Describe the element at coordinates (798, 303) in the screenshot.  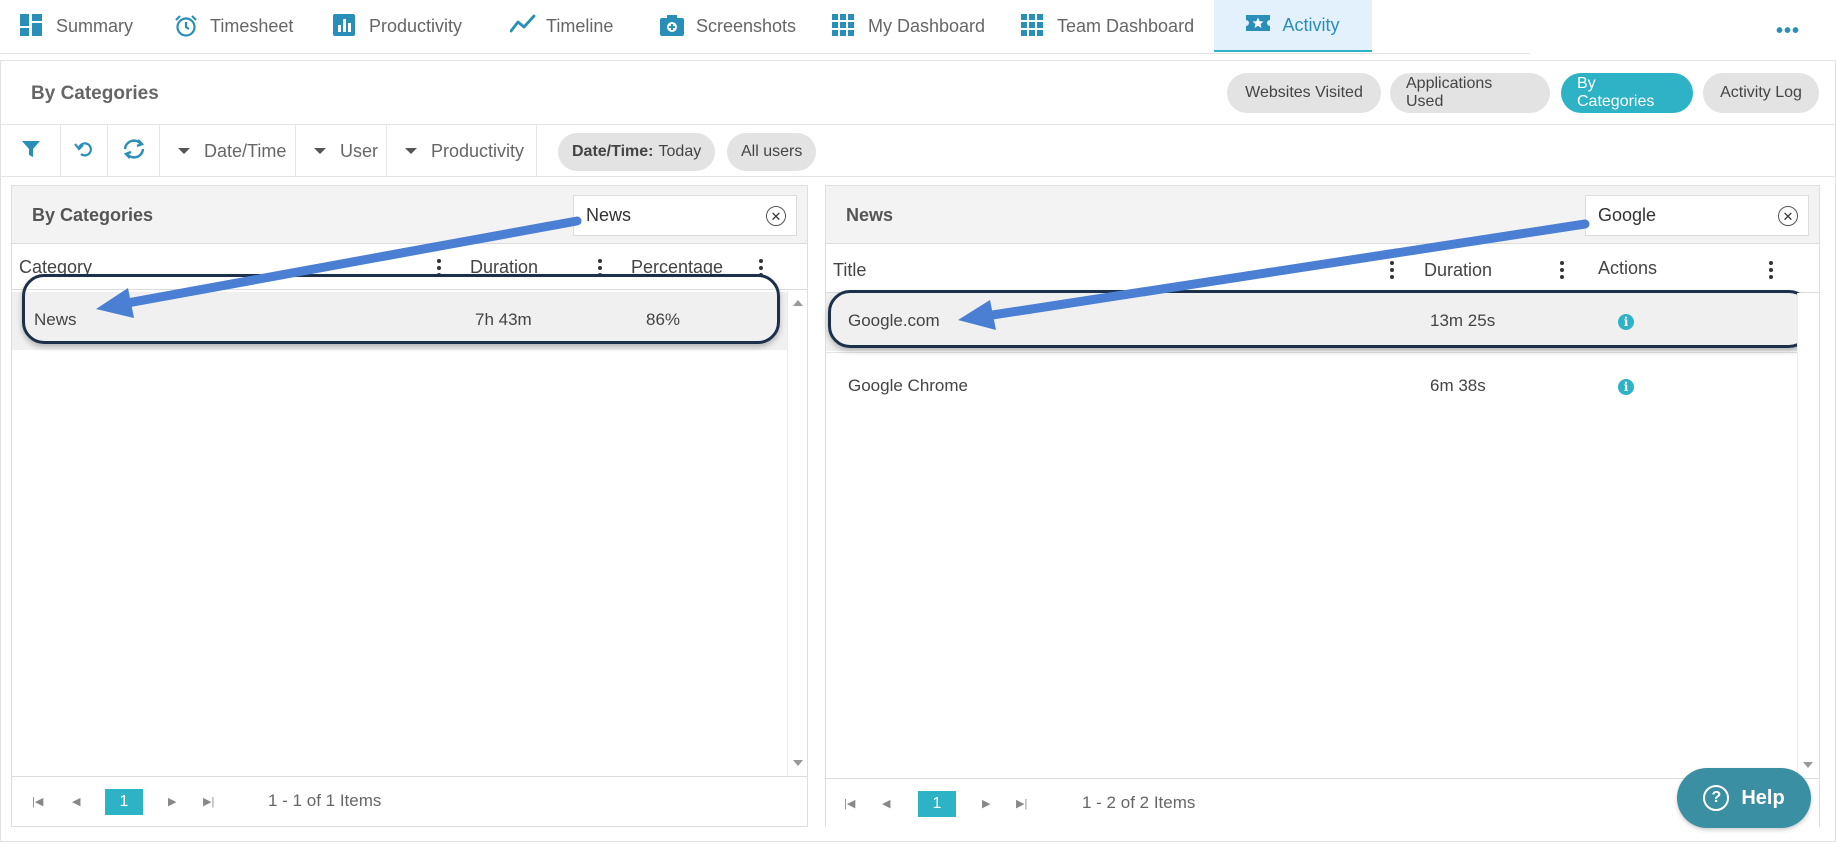
I see `scroll-up-icon` at that location.